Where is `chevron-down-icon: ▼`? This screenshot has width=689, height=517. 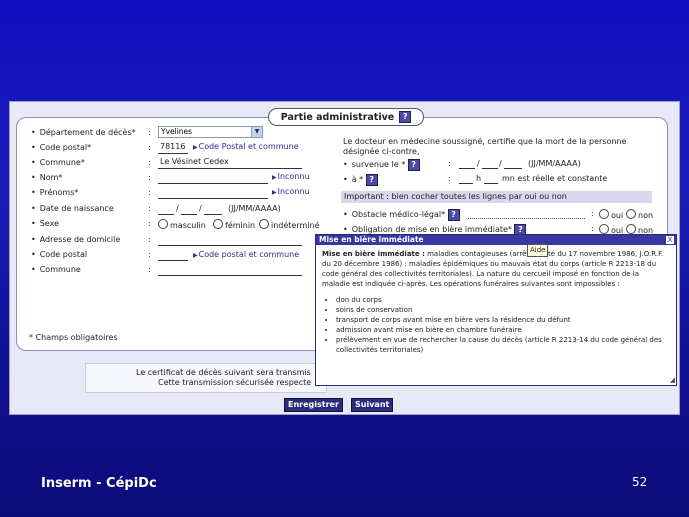 chevron-down-icon: ▼ is located at coordinates (256, 132).